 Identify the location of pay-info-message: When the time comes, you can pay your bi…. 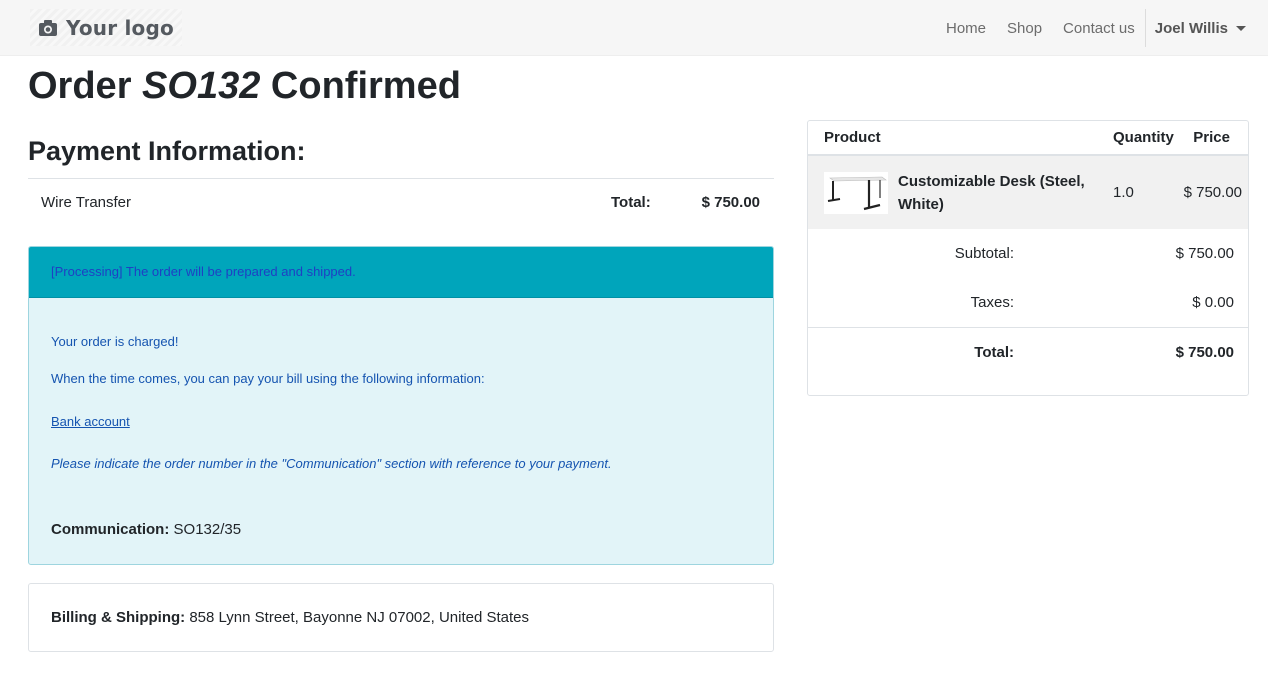
(268, 378).